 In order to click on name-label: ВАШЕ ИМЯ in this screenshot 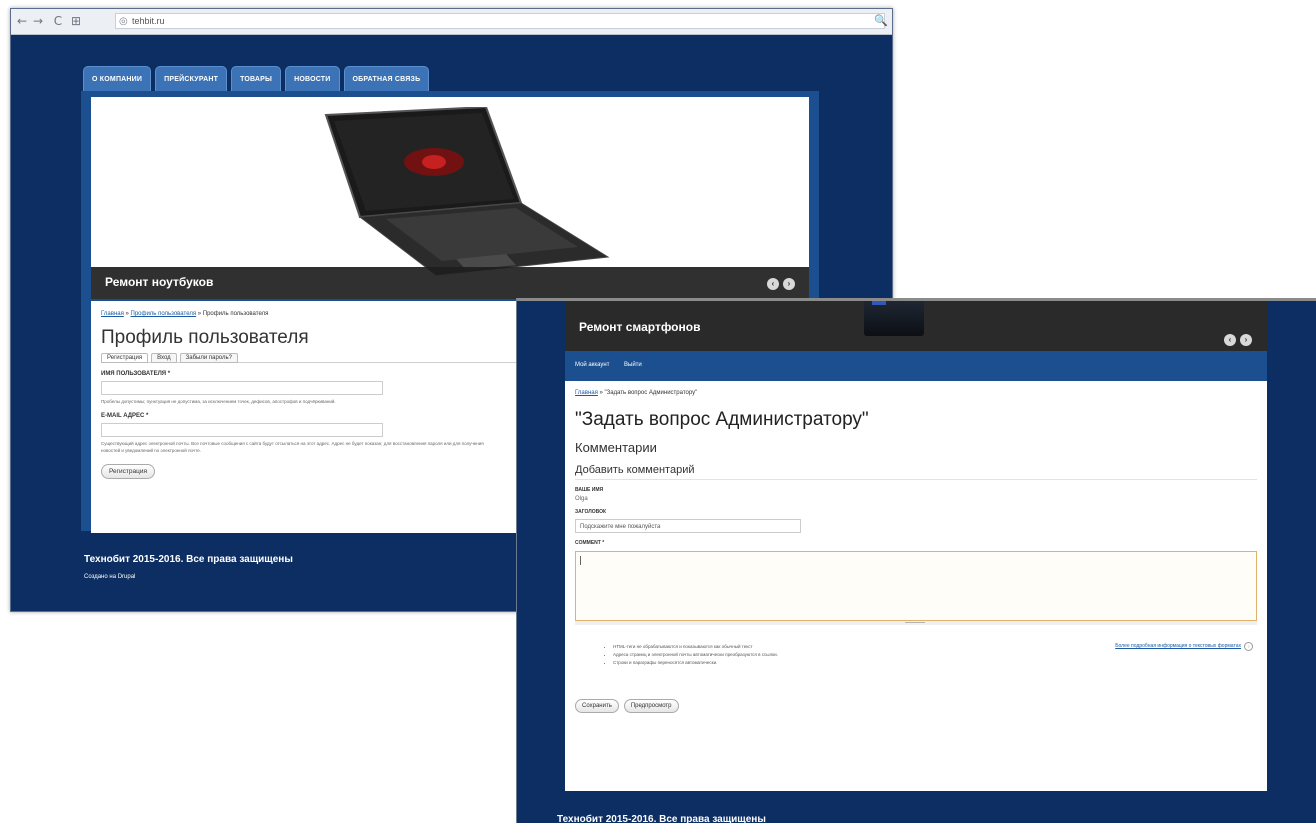, I will do `click(589, 490)`.